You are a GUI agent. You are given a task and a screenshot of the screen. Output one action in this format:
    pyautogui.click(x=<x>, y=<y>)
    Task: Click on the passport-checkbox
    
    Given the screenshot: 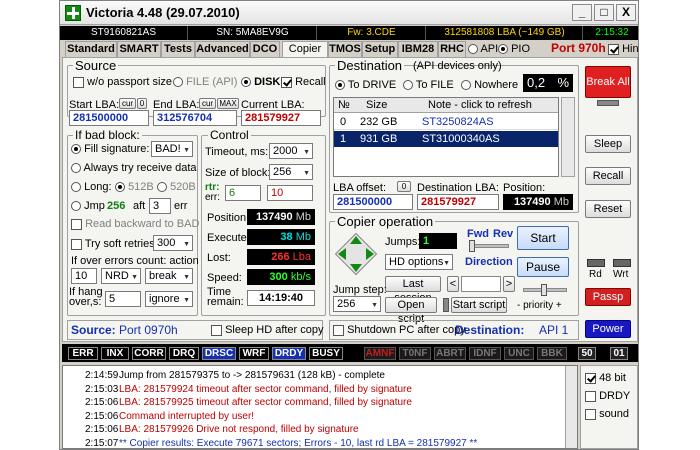 What is the action you would take?
    pyautogui.click(x=78, y=82)
    